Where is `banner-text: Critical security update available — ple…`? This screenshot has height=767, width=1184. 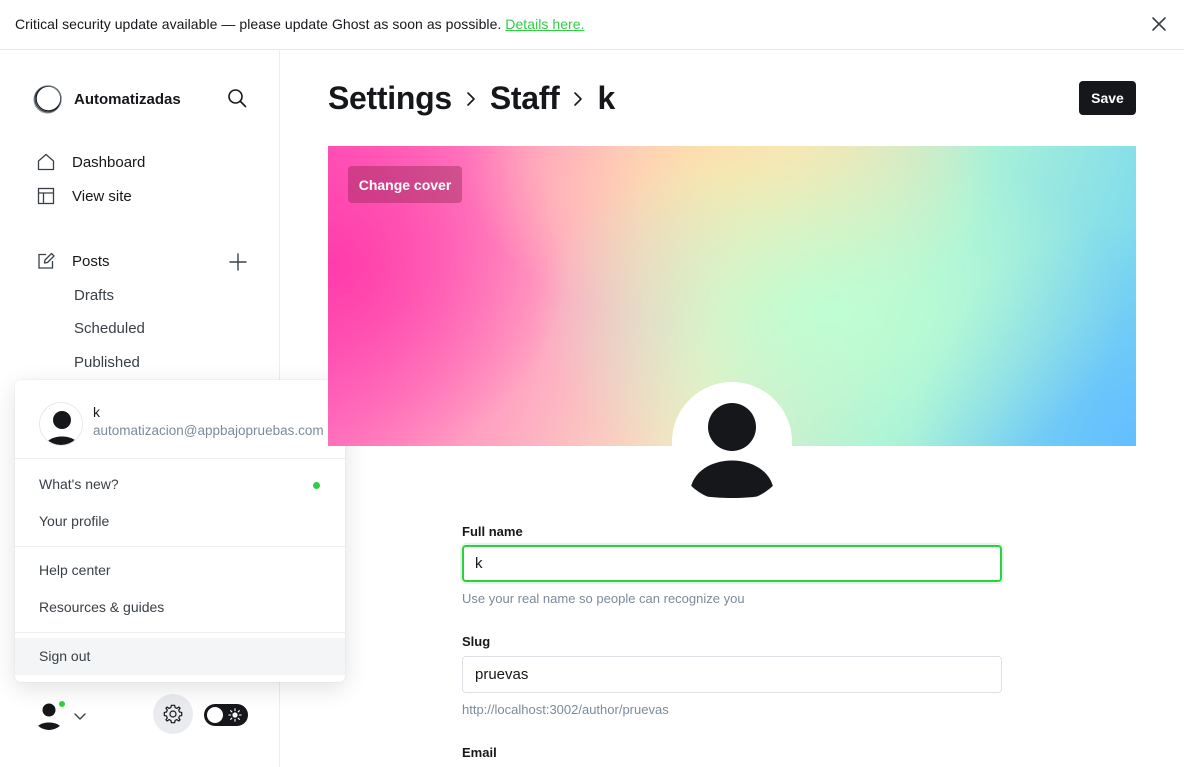 banner-text: Critical security update available — ple… is located at coordinates (258, 24).